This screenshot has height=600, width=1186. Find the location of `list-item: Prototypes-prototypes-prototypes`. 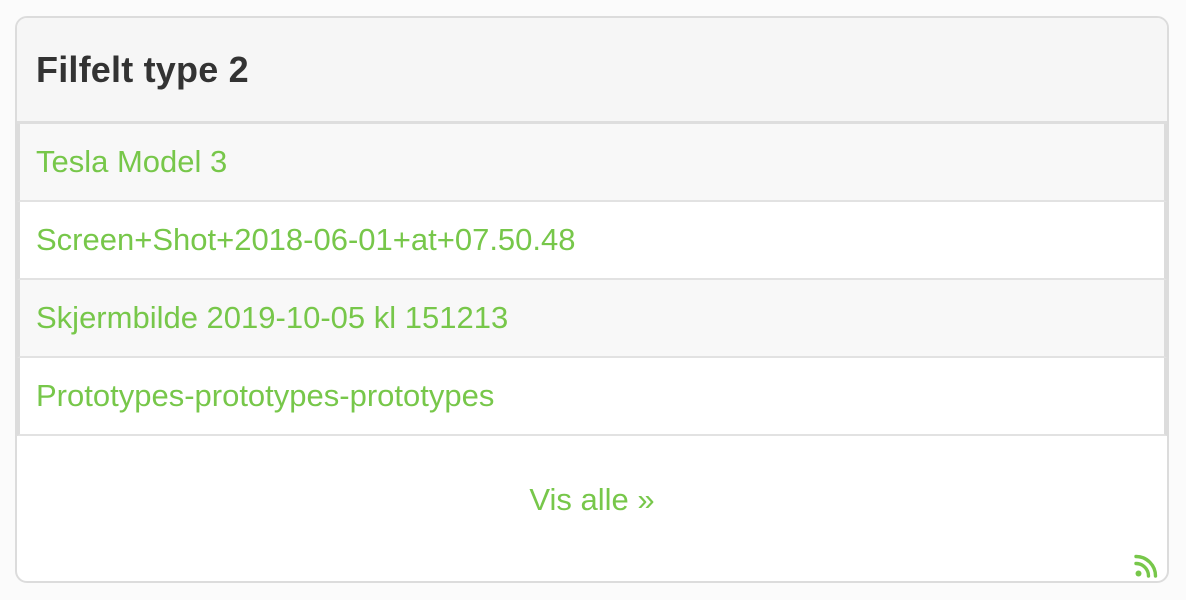

list-item: Prototypes-prototypes-prototypes is located at coordinates (592, 397).